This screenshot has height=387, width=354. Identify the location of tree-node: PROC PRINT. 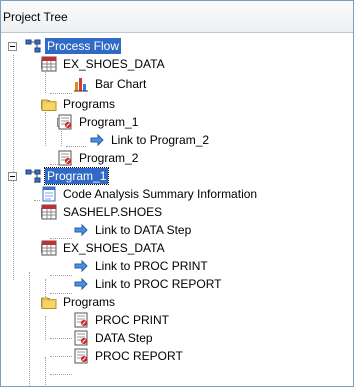
(122, 320).